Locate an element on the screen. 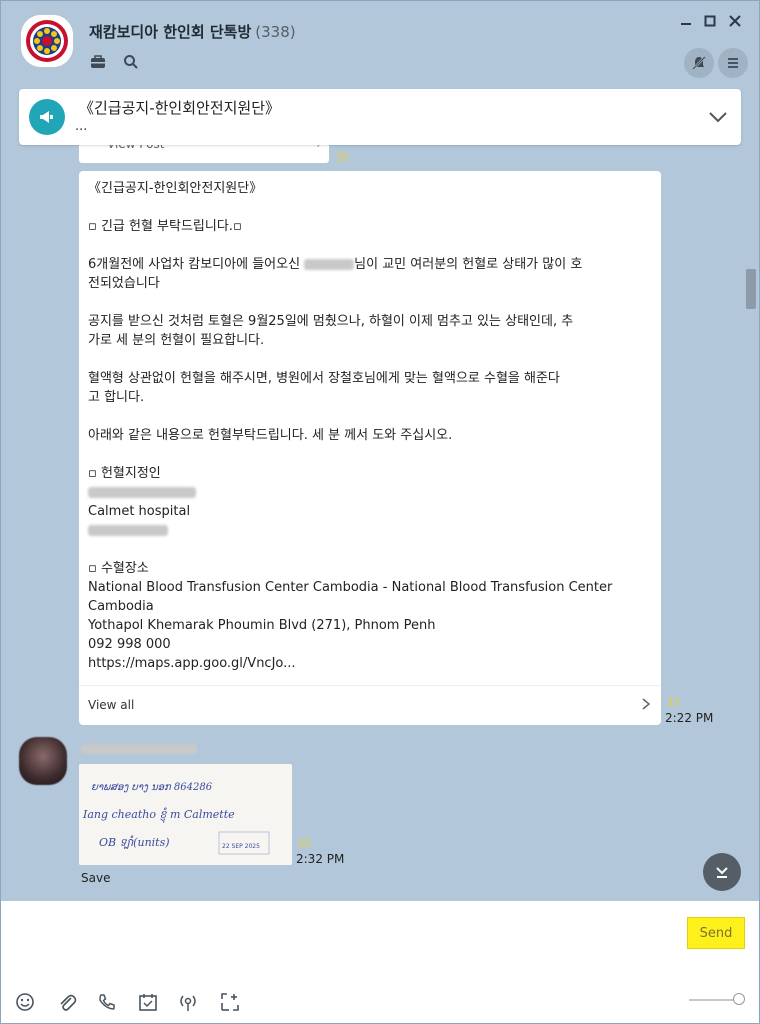 Image resolution: width=760 pixels, height=1024 pixels. note-line-2: Iang cheatho ខ្ញុំ m Calmette is located at coordinates (158, 815).